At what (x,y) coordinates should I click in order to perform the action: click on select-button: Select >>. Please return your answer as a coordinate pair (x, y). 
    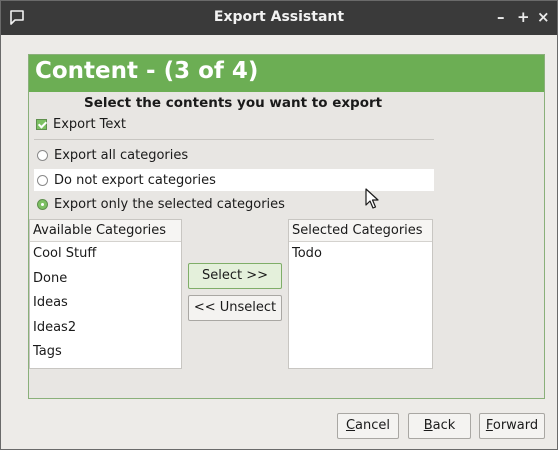
    Looking at the image, I should click on (235, 276).